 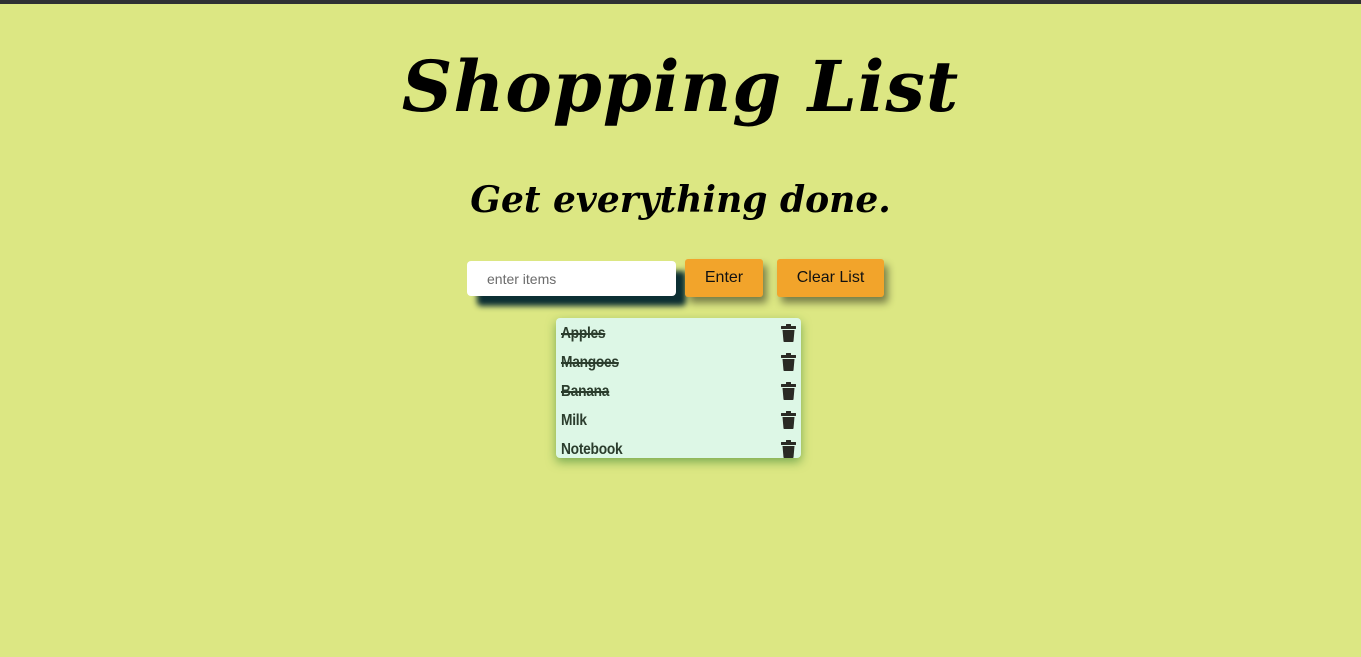 I want to click on item-input, so click(x=571, y=278).